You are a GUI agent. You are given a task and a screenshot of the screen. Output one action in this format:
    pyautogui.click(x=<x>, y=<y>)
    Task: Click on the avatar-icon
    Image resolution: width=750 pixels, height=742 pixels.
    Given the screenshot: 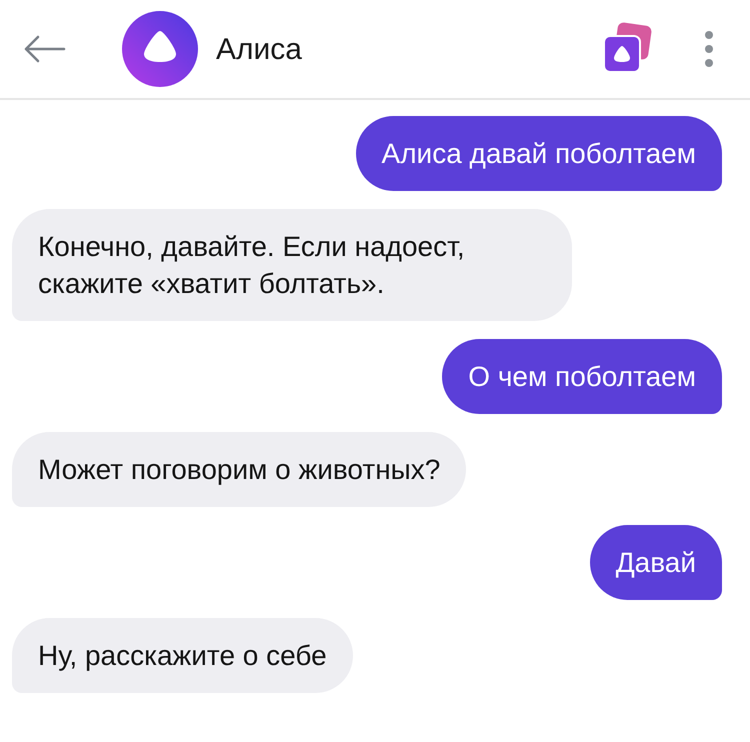 What is the action you would take?
    pyautogui.click(x=160, y=49)
    